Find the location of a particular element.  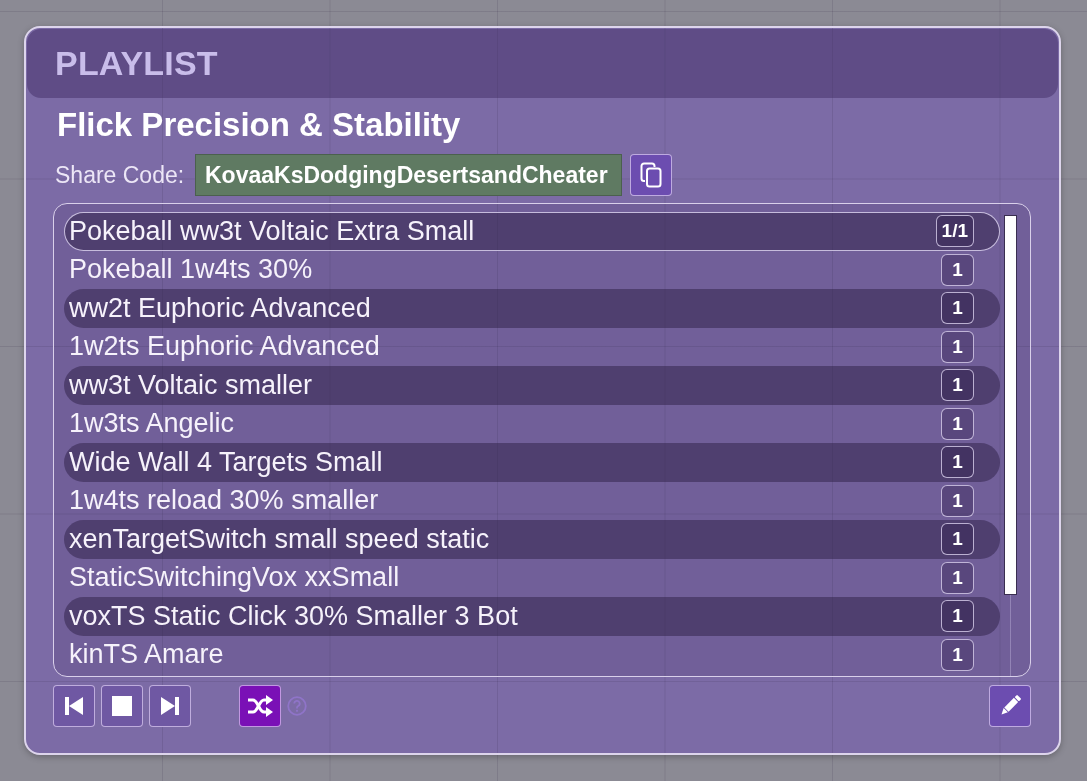

scenario-row: Pokeball 1w4ts 30% 1 is located at coordinates (532, 269).